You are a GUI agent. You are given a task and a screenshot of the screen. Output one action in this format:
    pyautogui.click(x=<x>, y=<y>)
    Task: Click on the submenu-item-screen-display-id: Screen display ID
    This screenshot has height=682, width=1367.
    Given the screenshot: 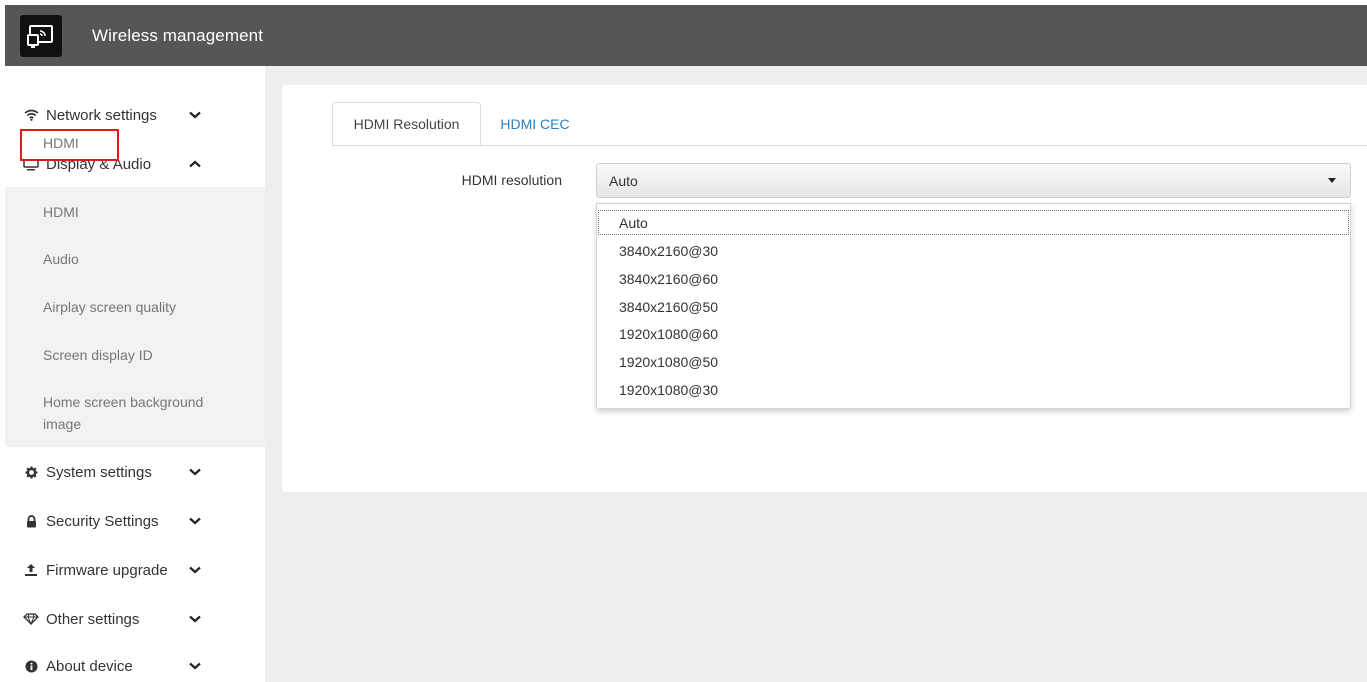 What is the action you would take?
    pyautogui.click(x=98, y=355)
    